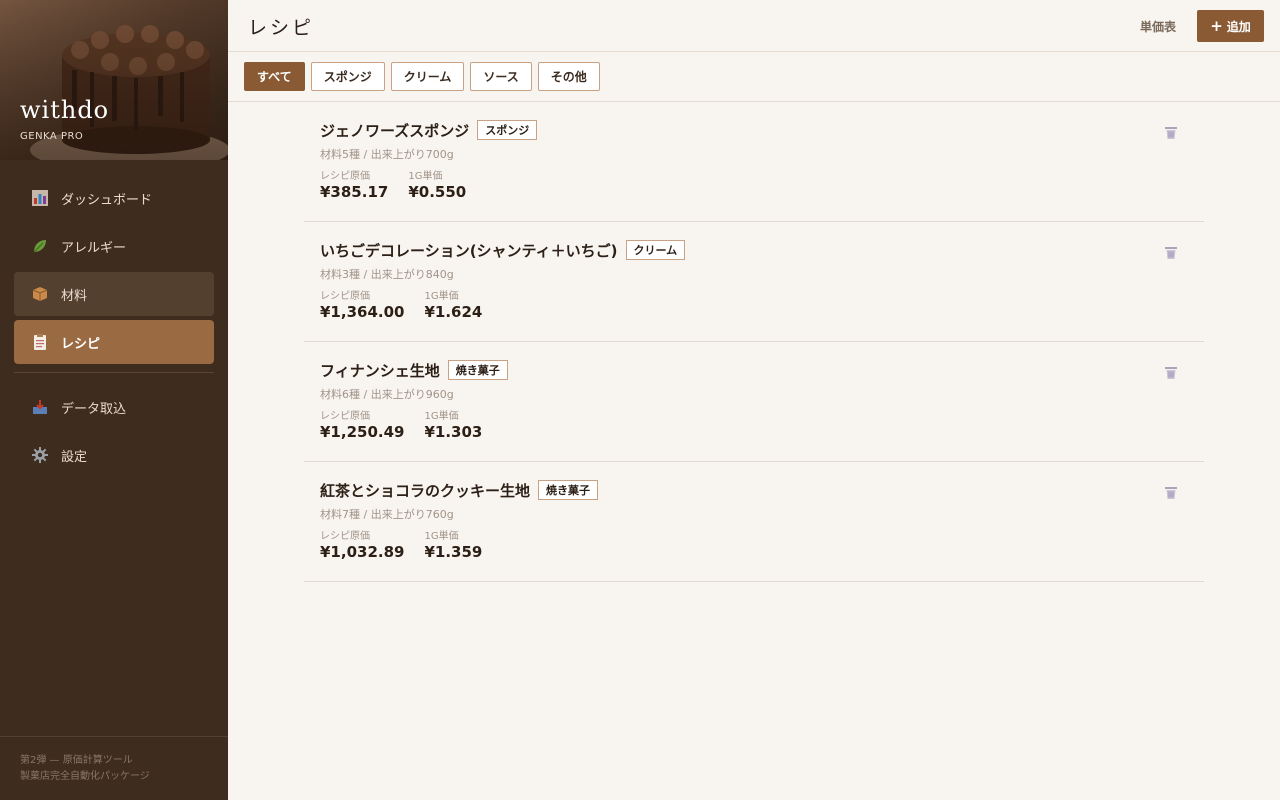 The width and height of the screenshot is (1280, 800). What do you see at coordinates (387, 514) in the screenshot?
I see `recipe-meta: 材料7種 / 出来上がり760g` at bounding box center [387, 514].